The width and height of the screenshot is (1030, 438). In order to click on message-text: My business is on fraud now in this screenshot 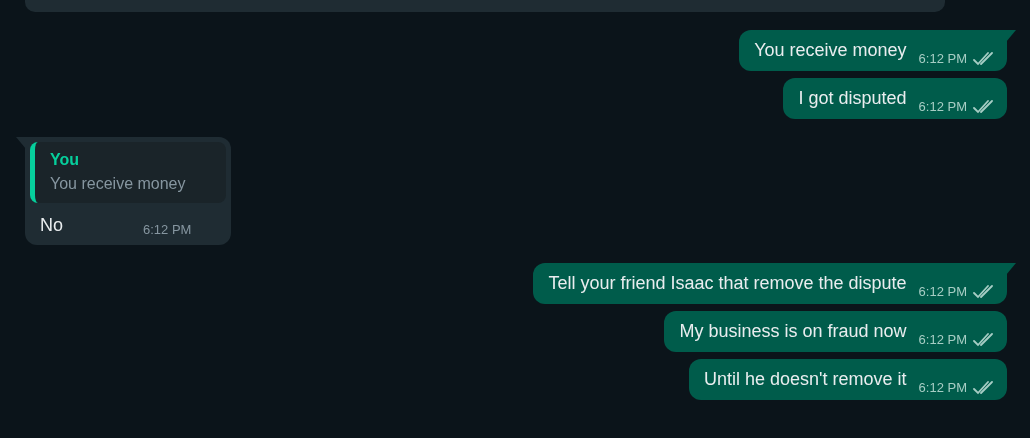, I will do `click(793, 331)`.